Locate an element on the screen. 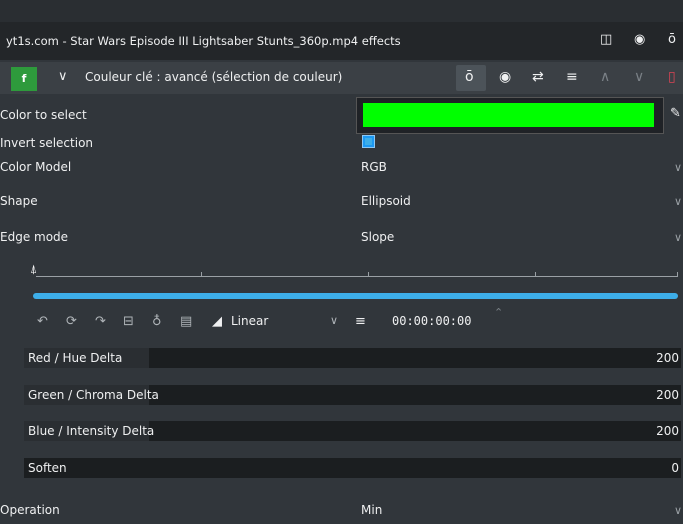  edge-mode-select: Slope is located at coordinates (377, 237).